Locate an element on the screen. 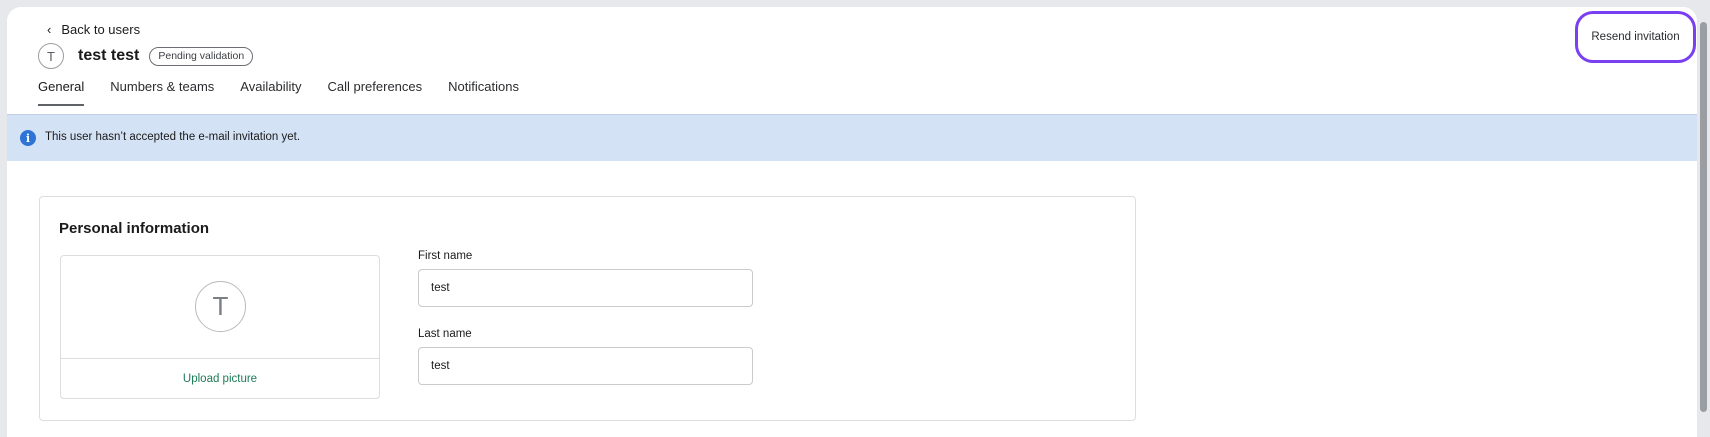 This screenshot has height=437, width=1710. back-link-label: Back to users is located at coordinates (101, 29).